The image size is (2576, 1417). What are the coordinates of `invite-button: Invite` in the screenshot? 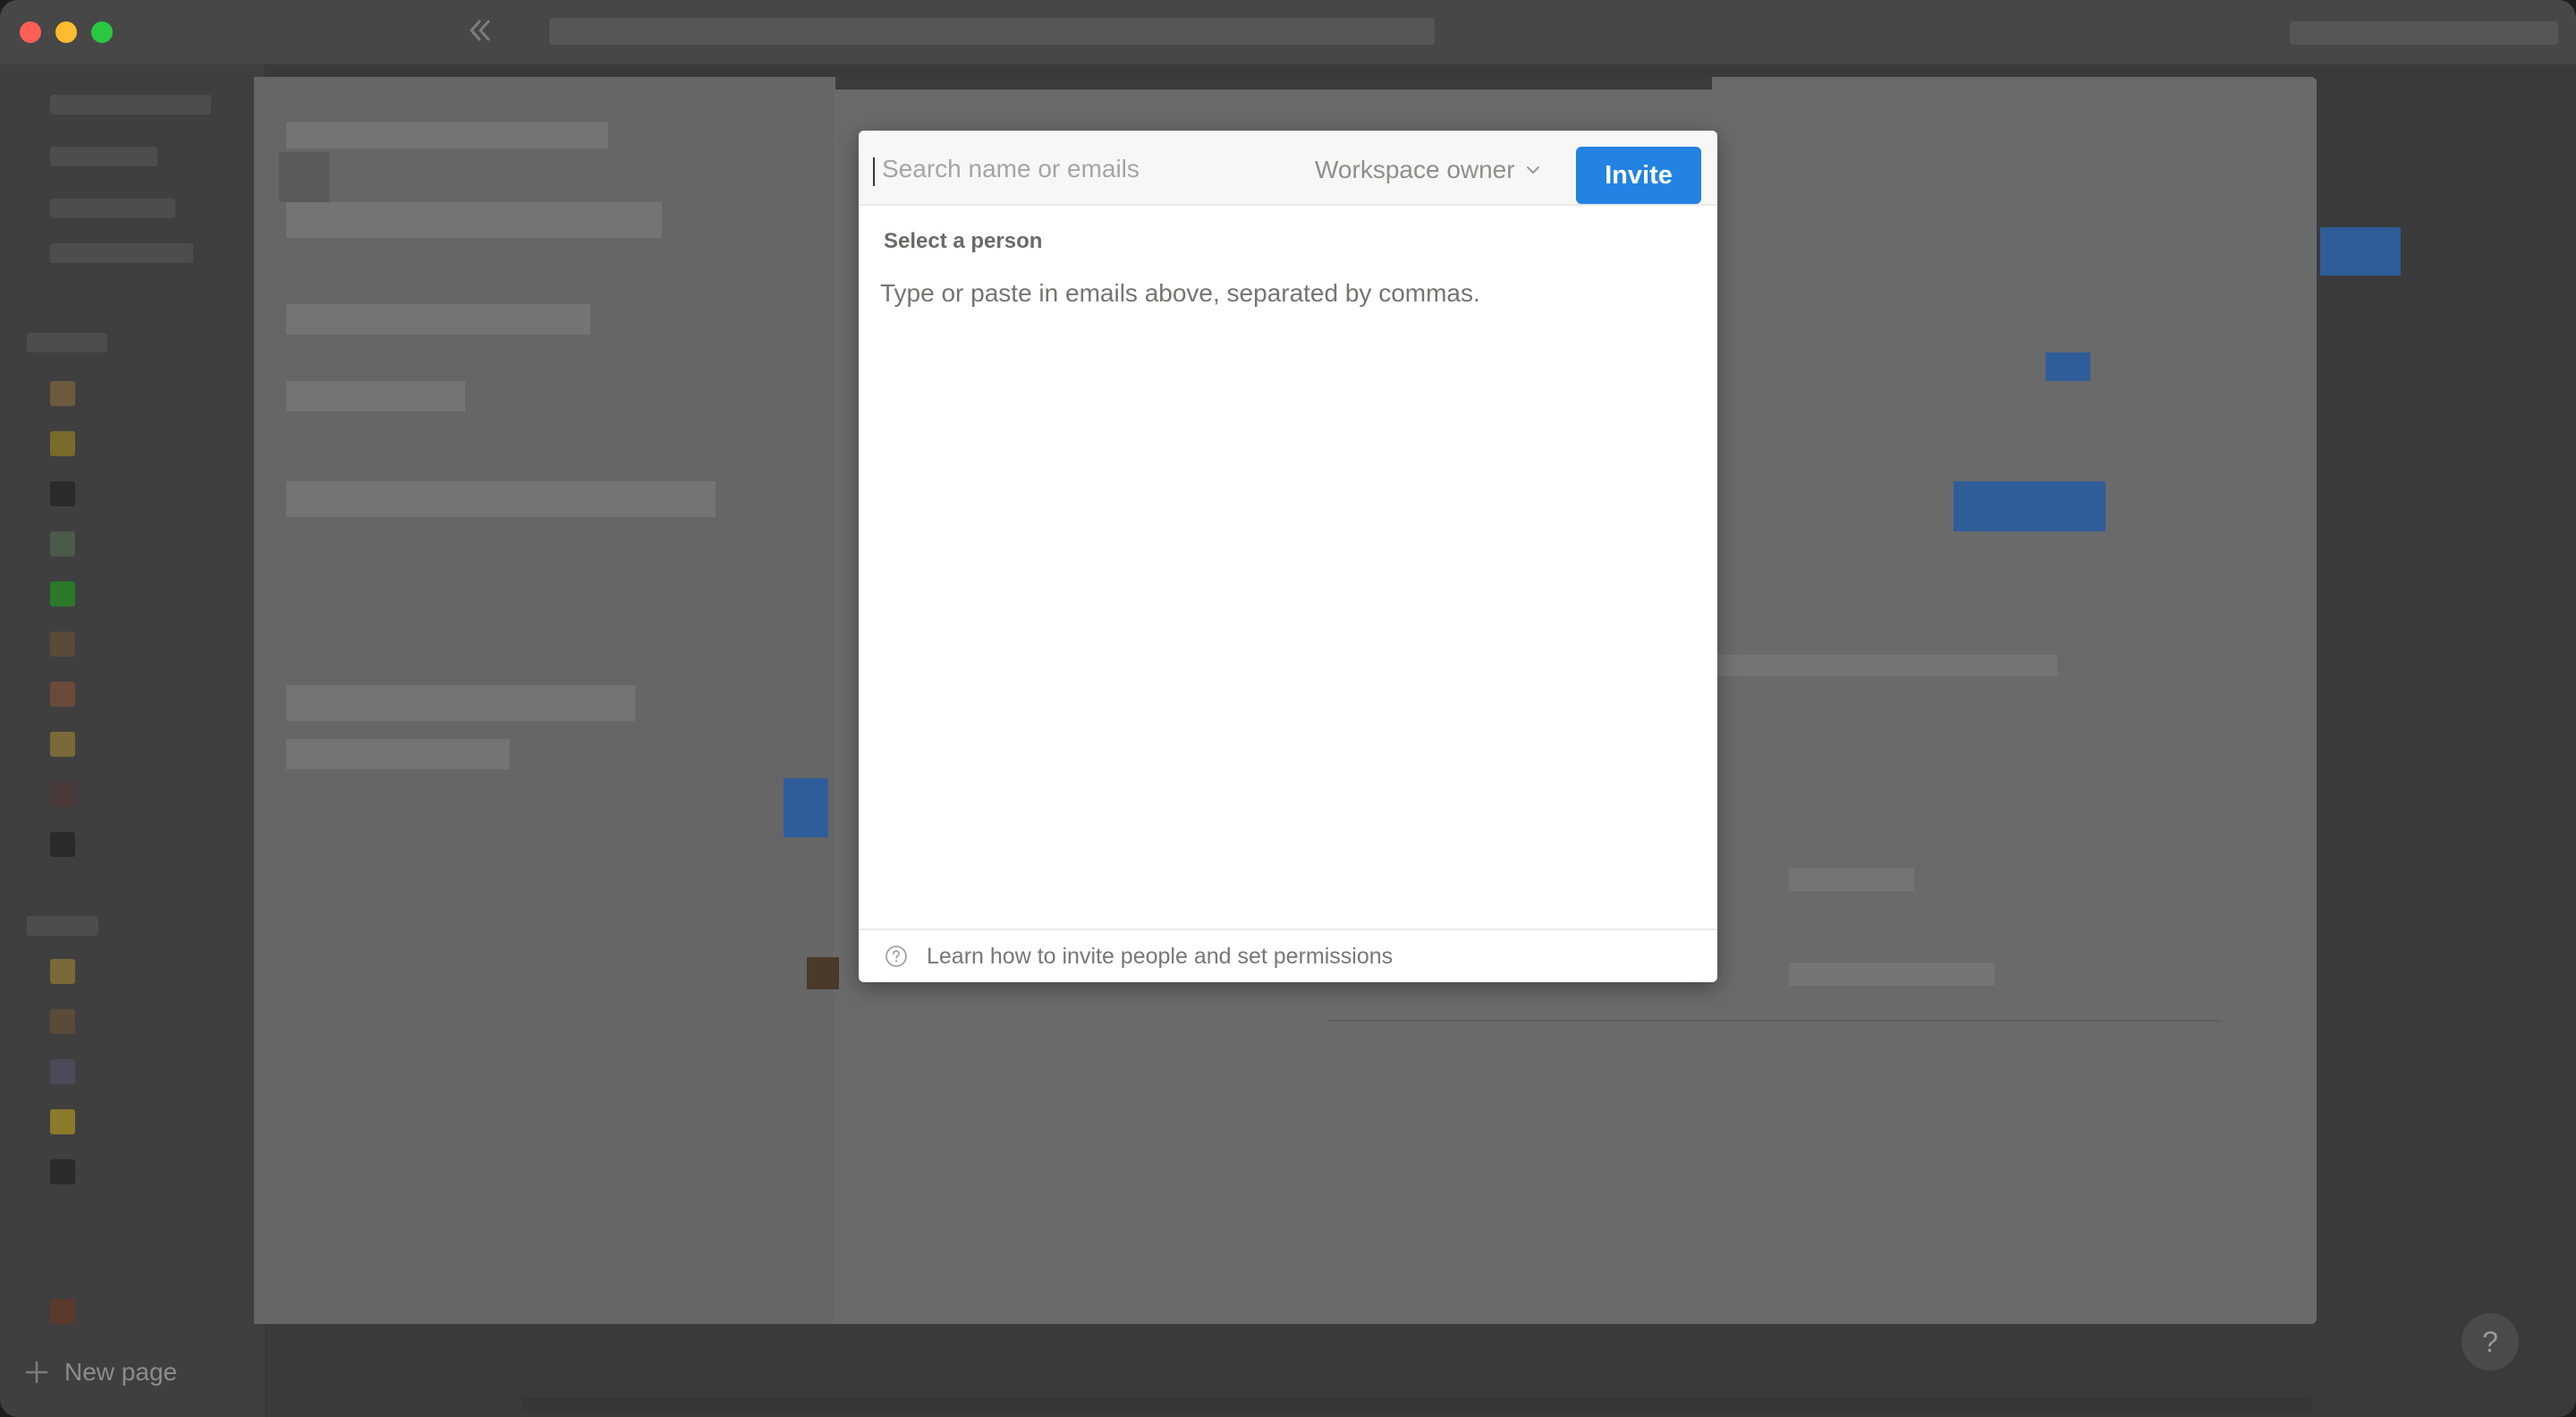 It's located at (1638, 175).